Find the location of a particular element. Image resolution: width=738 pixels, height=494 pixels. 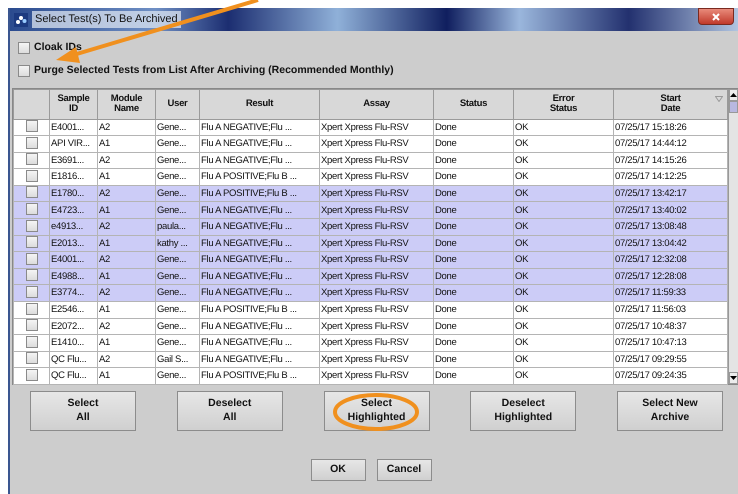

action-button: Select New Archive is located at coordinates (670, 410).